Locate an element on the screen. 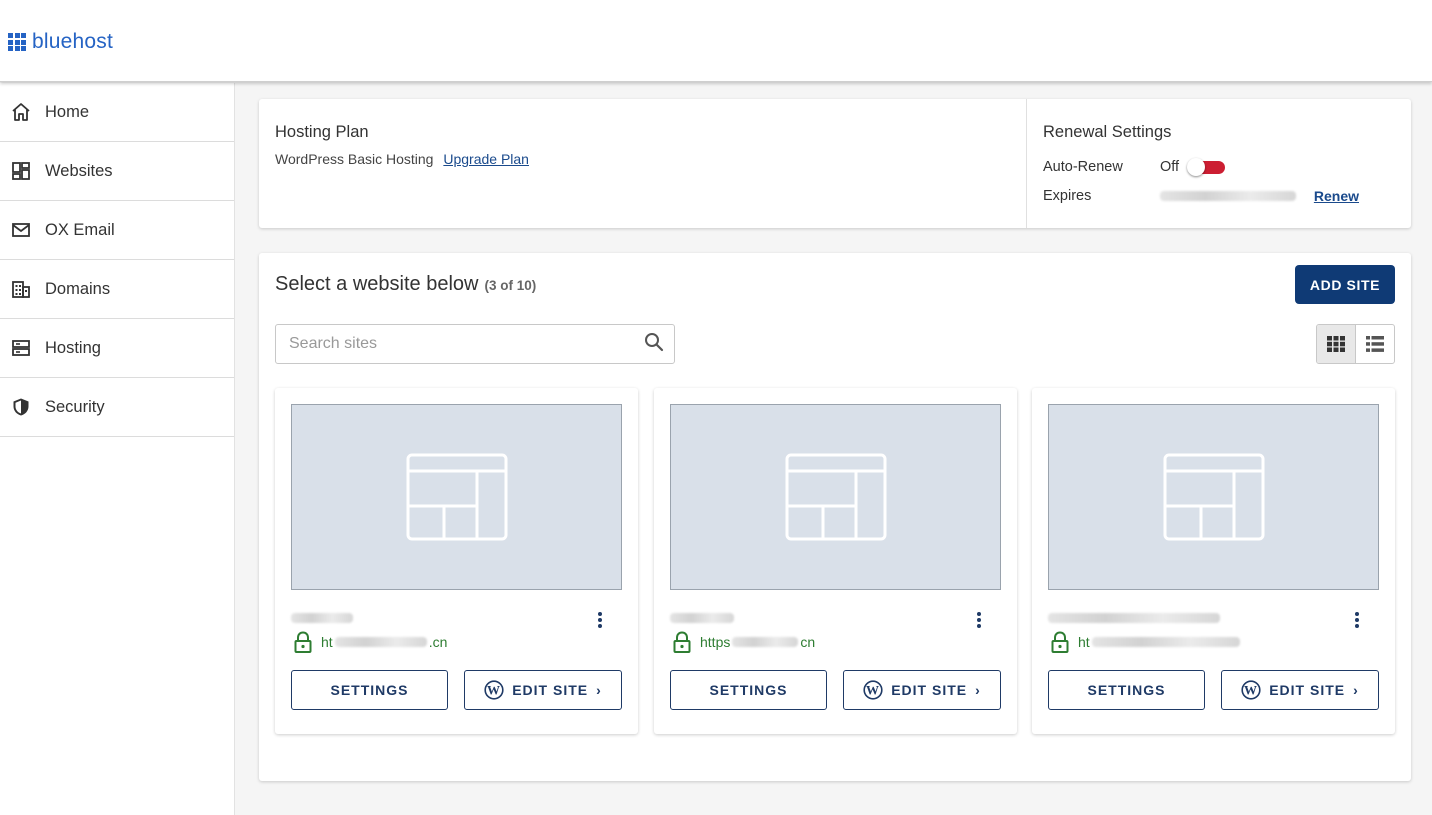 This screenshot has width=1432, height=815. search-sites is located at coordinates (475, 344).